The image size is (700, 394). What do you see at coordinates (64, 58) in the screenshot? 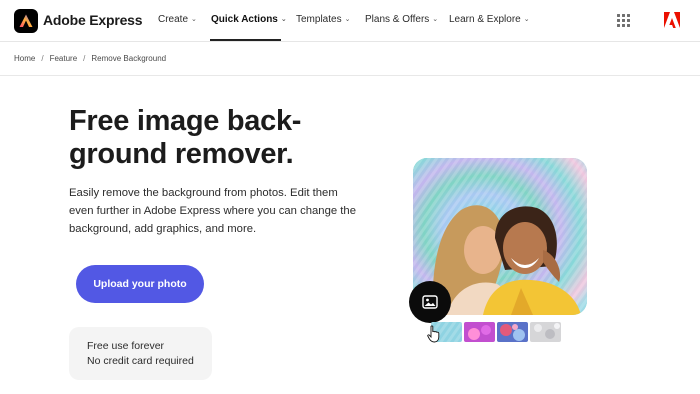
I see `breadcrumb-feature: Feature` at bounding box center [64, 58].